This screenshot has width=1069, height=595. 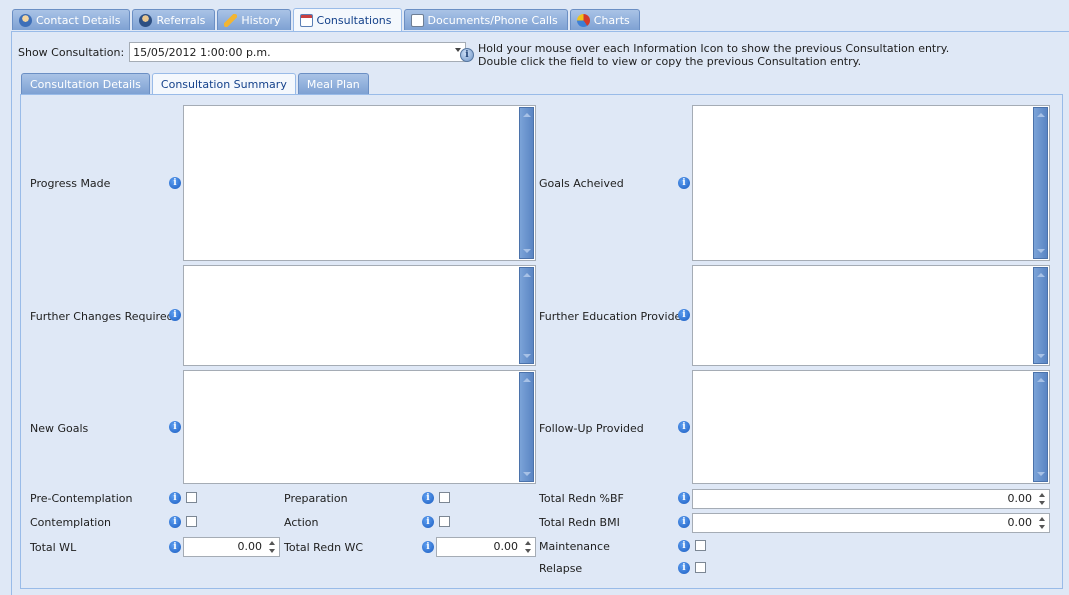 What do you see at coordinates (467, 55) in the screenshot?
I see `info-hint-icon: i` at bounding box center [467, 55].